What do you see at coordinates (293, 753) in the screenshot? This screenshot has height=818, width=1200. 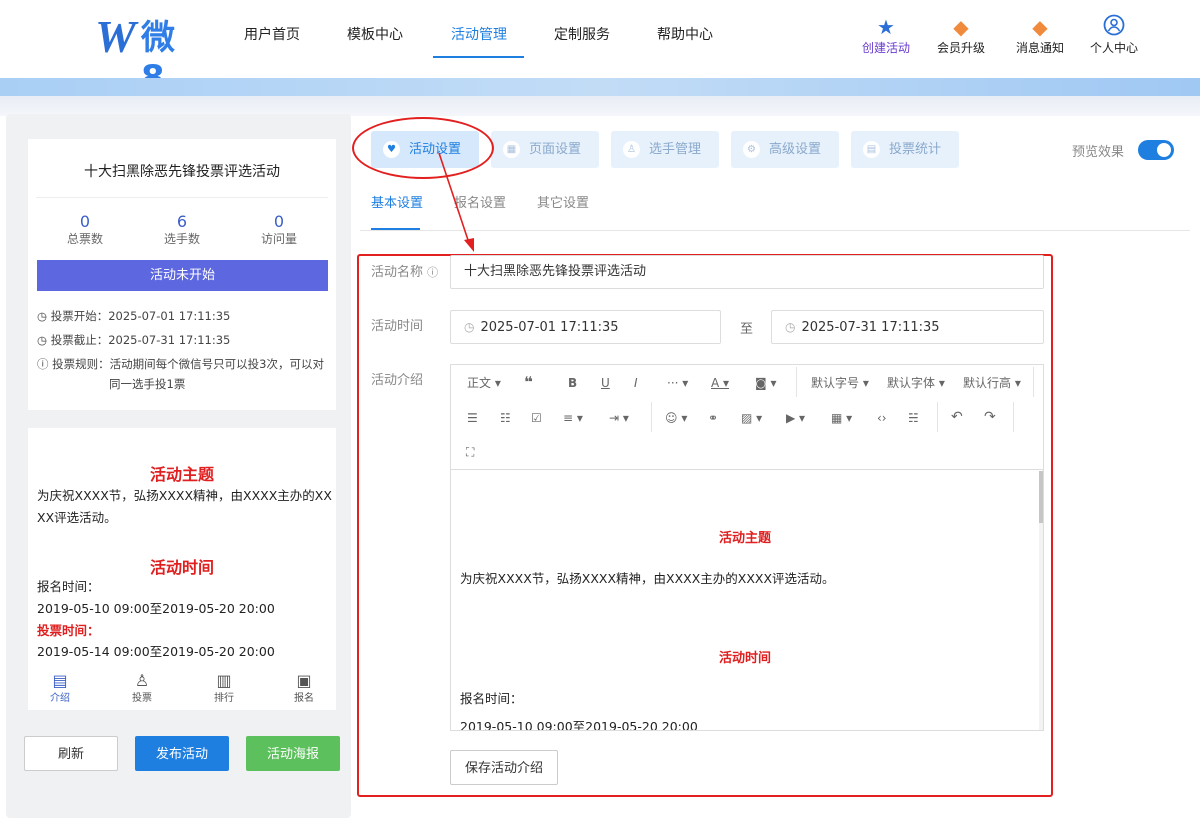 I see `activity-poster-button: 活动海报` at bounding box center [293, 753].